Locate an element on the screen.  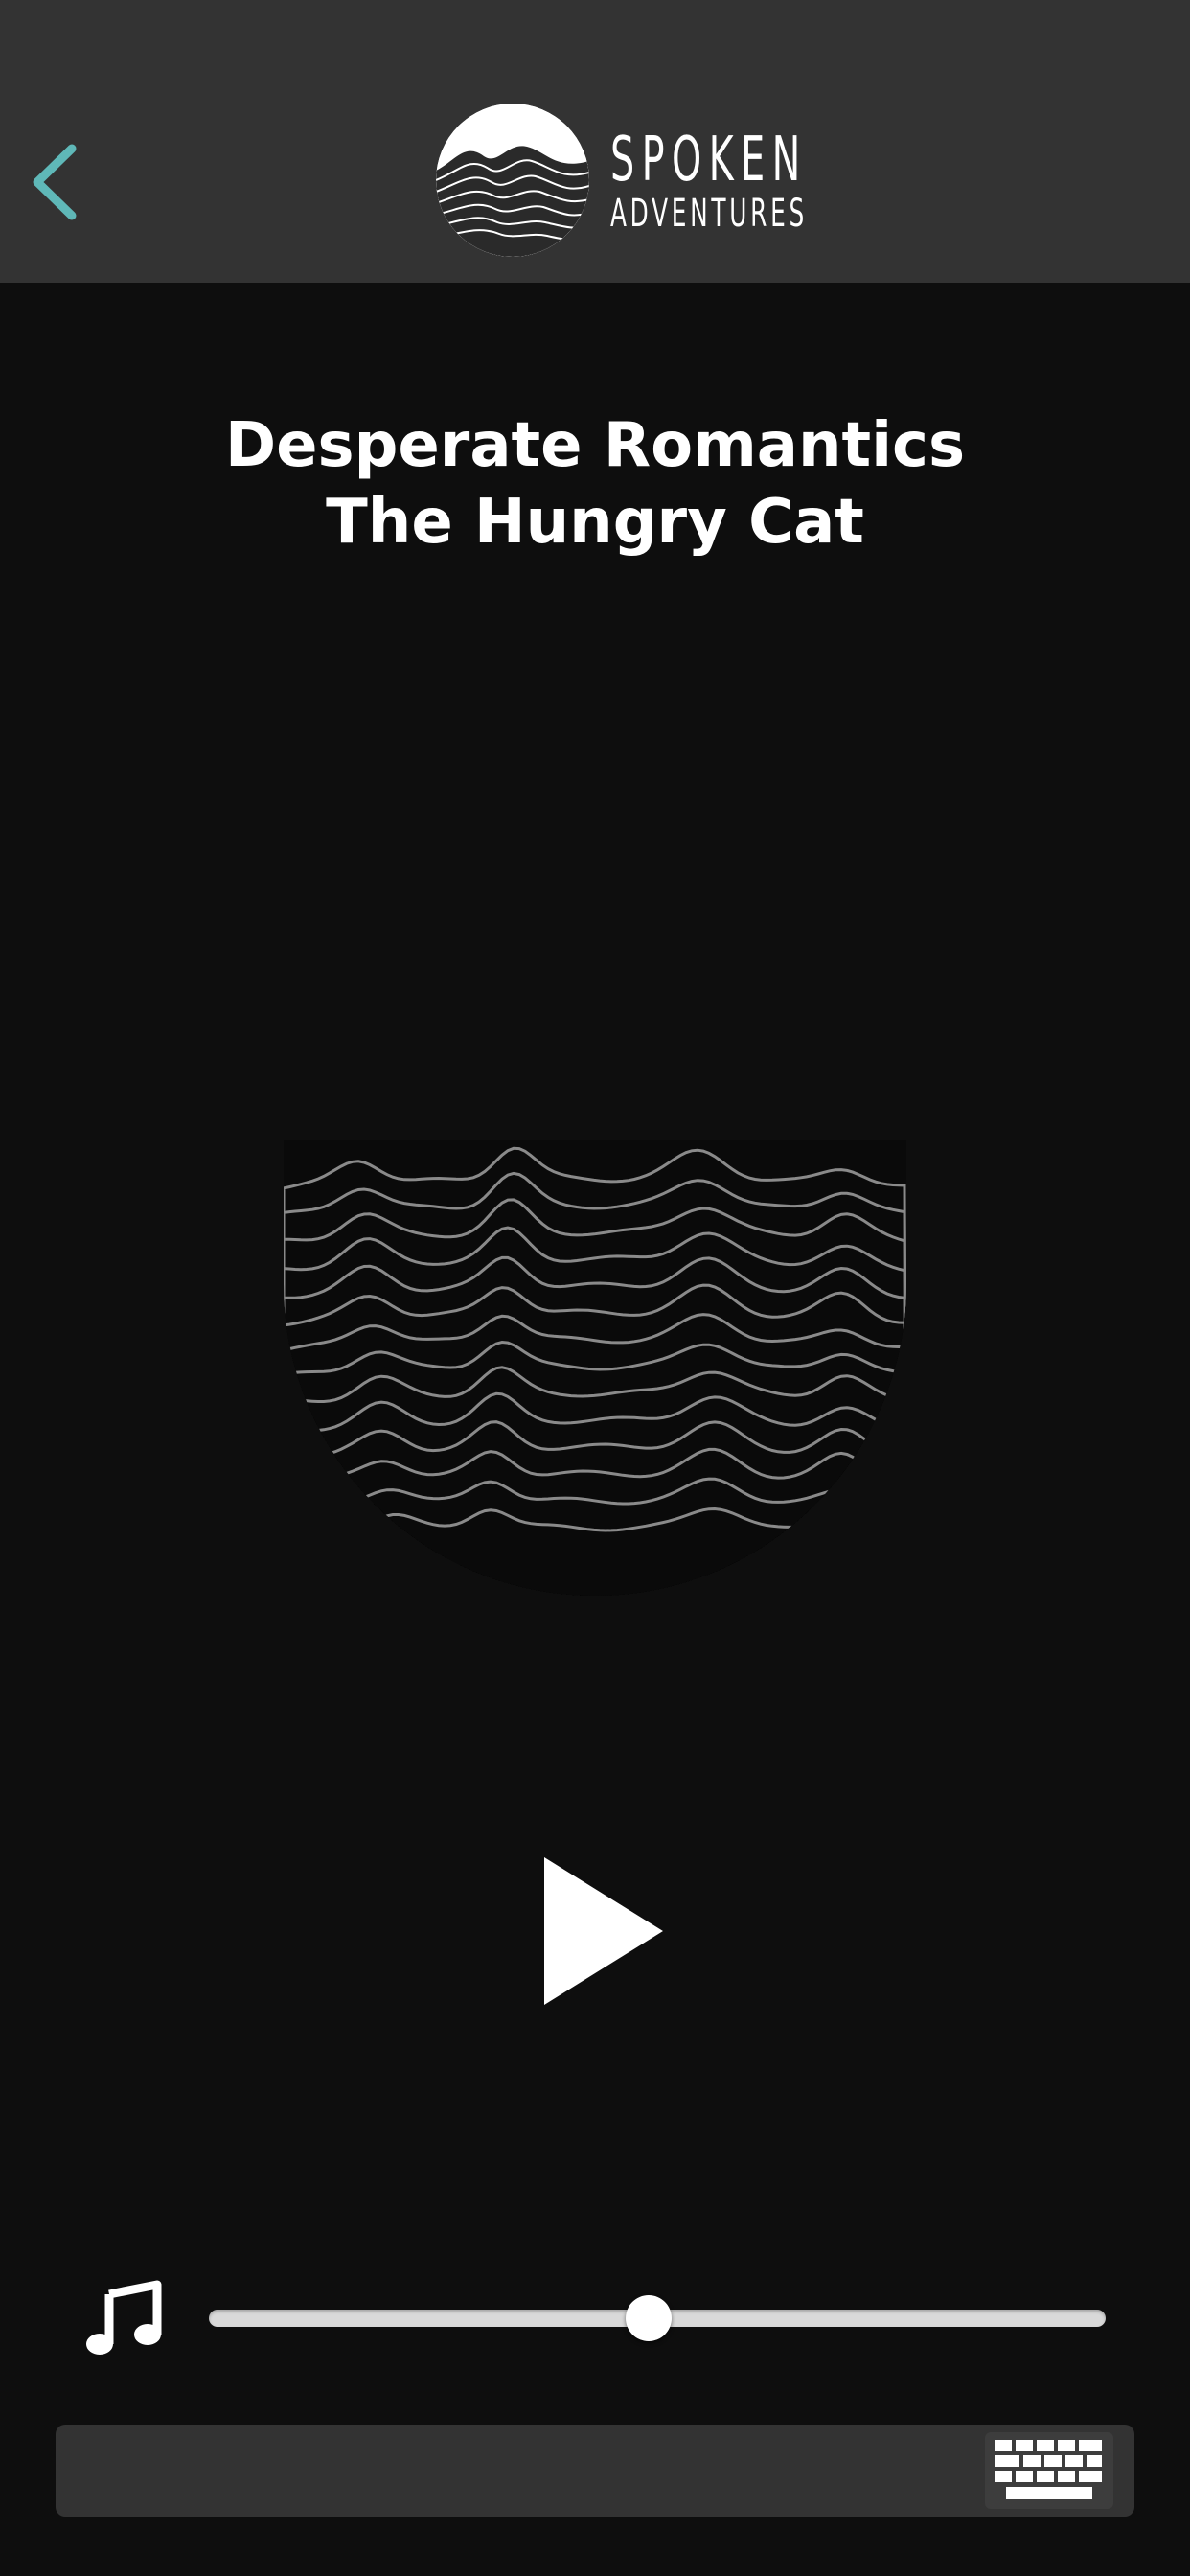
brand-name-line1: SPOKEN is located at coordinates (709, 160).